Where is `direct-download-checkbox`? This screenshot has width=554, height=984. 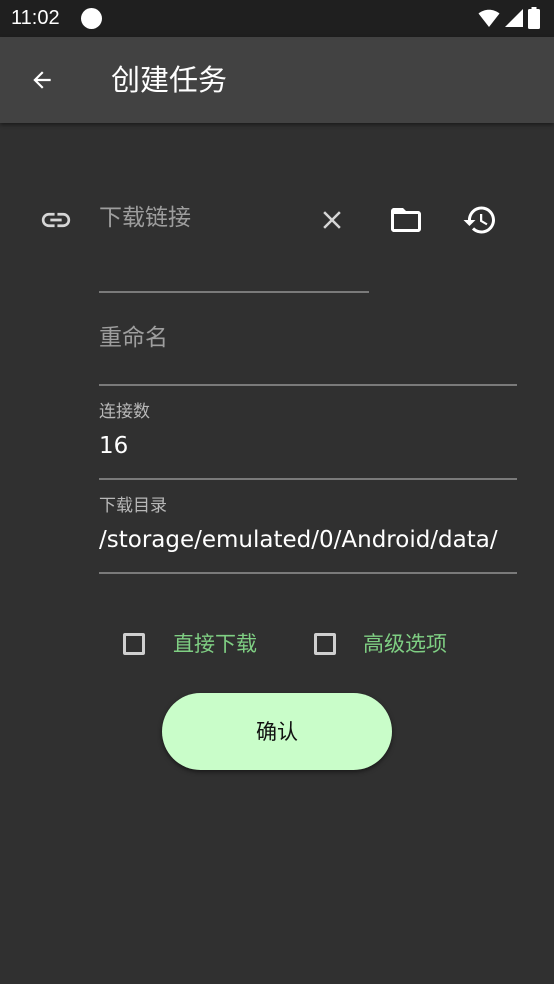 direct-download-checkbox is located at coordinates (134, 644).